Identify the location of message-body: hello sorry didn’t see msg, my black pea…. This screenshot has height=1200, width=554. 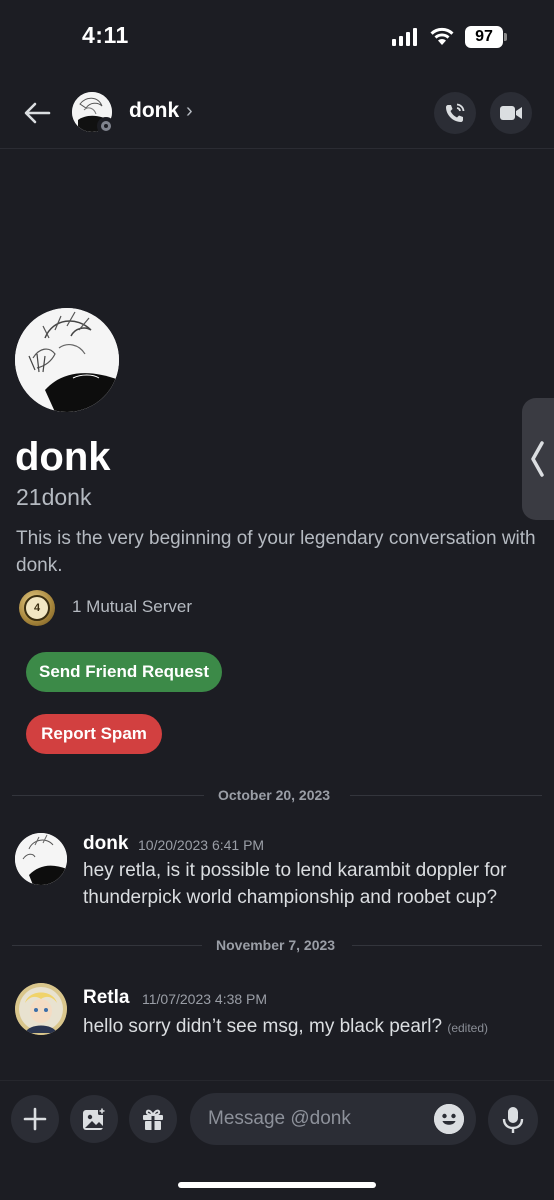
(263, 1026).